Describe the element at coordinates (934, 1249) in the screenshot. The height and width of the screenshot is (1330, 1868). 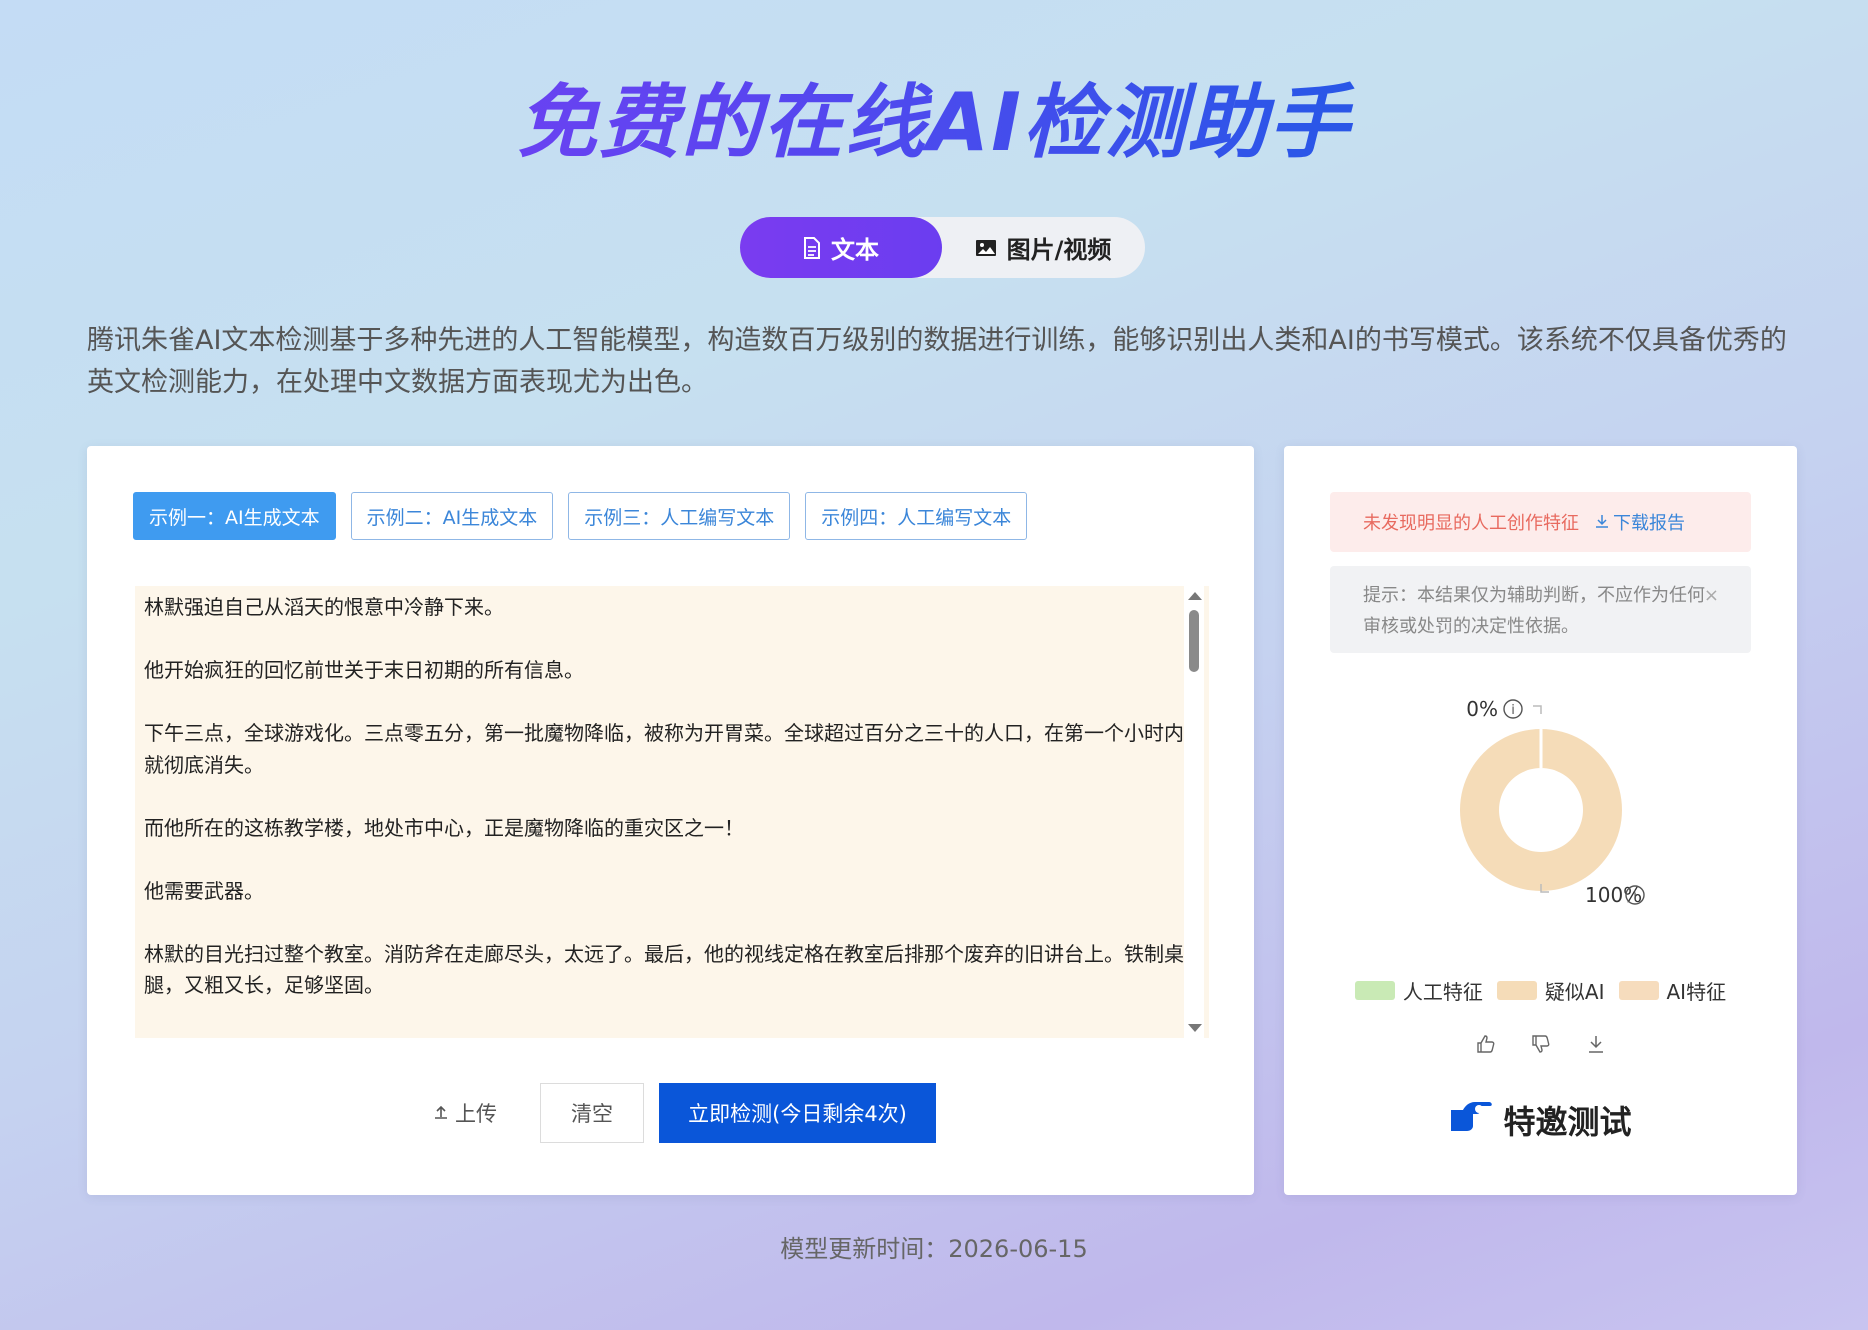
I see `model-update-time: 模型更新时间：2026-06-15` at that location.